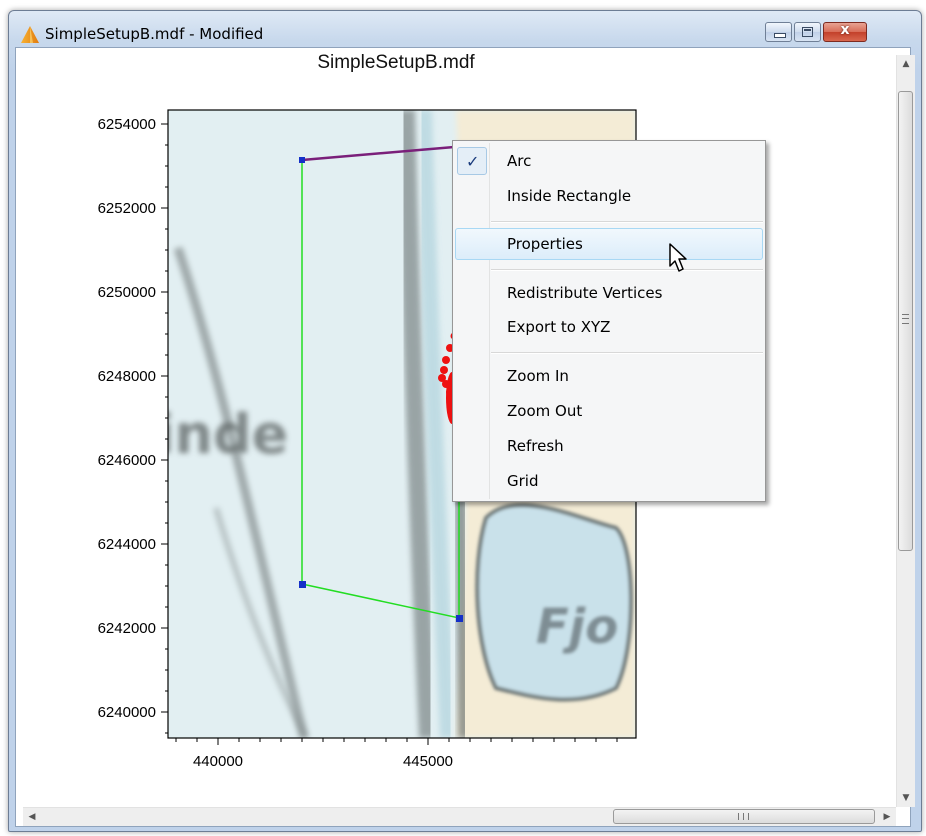 This screenshot has height=836, width=926. What do you see at coordinates (906, 64) in the screenshot?
I see `scroll-up-arrow-icon: ▲` at bounding box center [906, 64].